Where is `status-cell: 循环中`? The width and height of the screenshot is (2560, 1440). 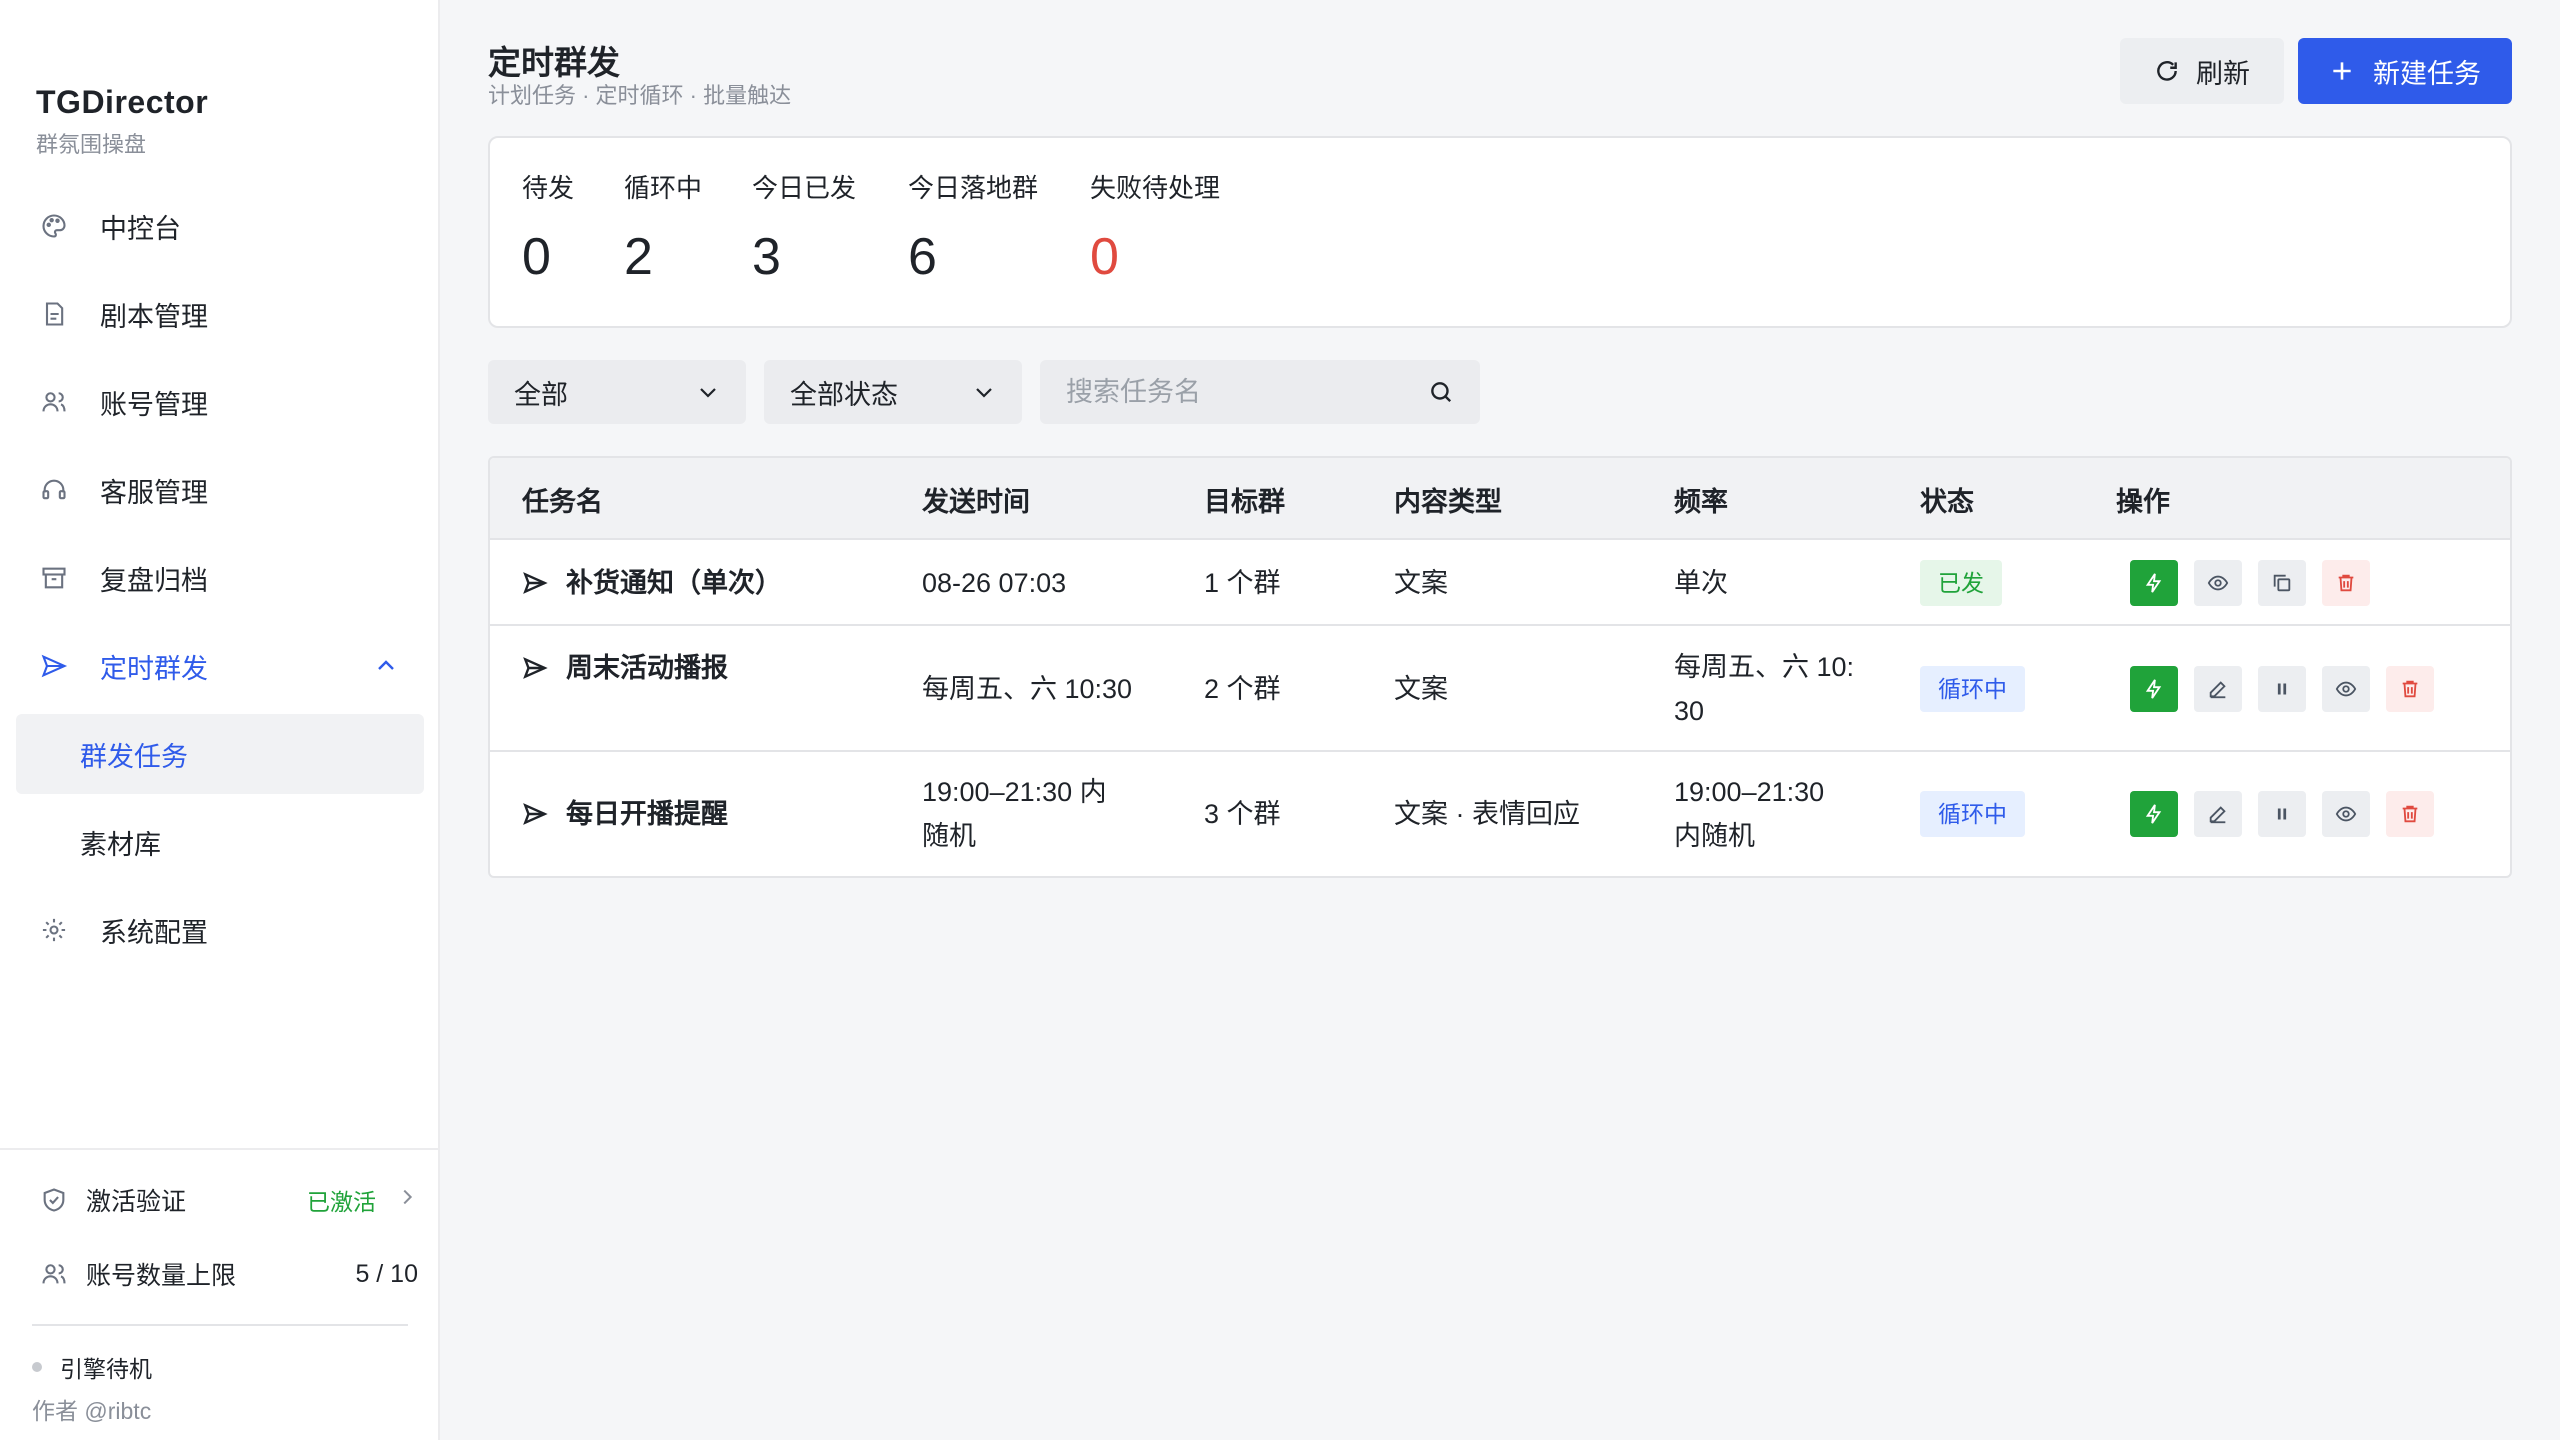 status-cell: 循环中 is located at coordinates (1972, 689).